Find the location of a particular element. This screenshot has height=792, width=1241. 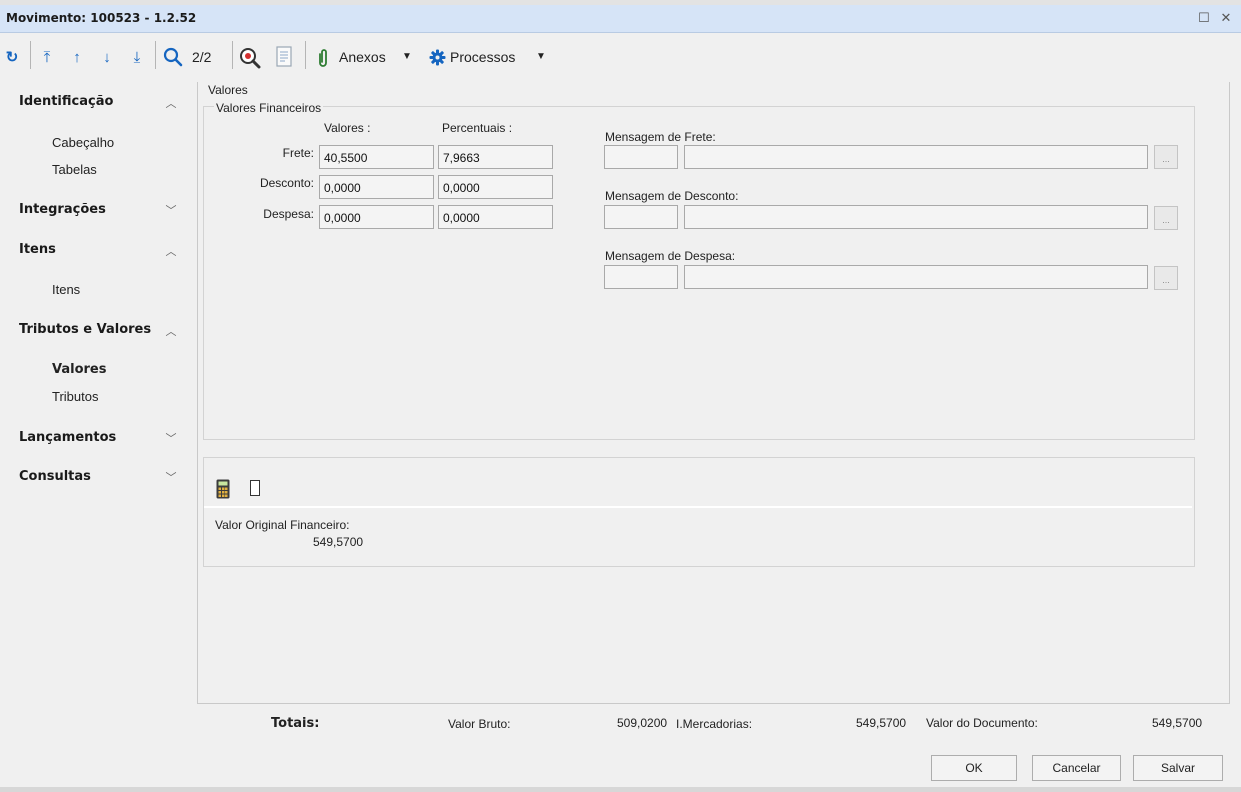

next-record-icon: ↓ is located at coordinates (107, 58).